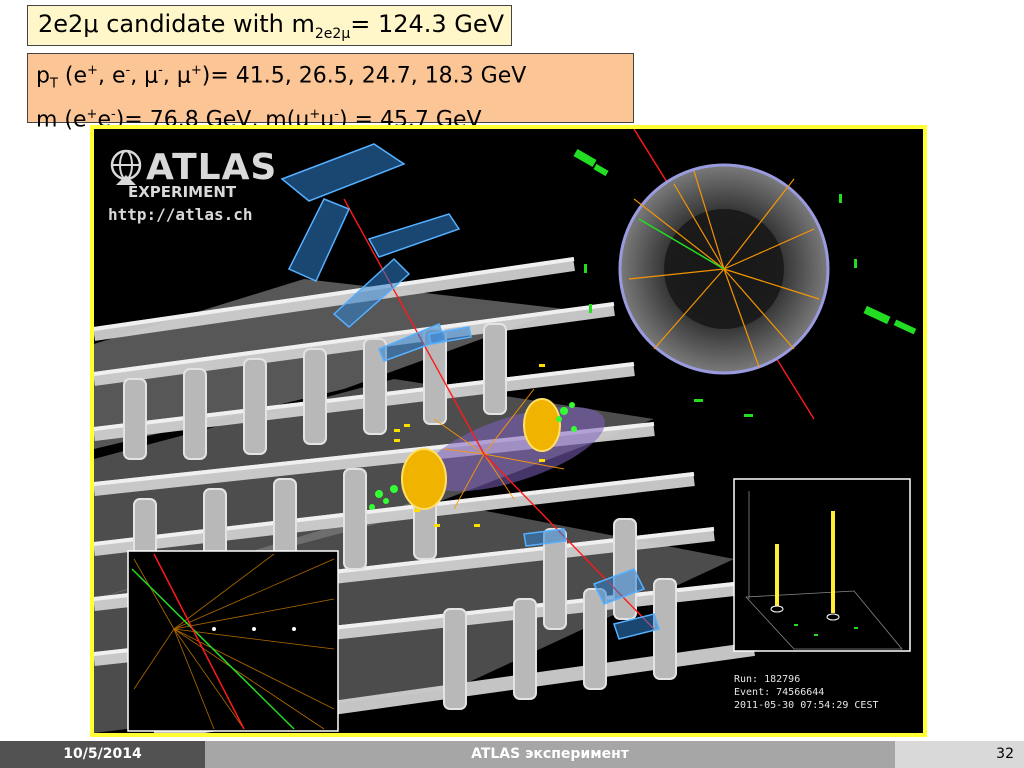  Describe the element at coordinates (72, 76) in the screenshot. I see `pt-text-1: (e` at that location.